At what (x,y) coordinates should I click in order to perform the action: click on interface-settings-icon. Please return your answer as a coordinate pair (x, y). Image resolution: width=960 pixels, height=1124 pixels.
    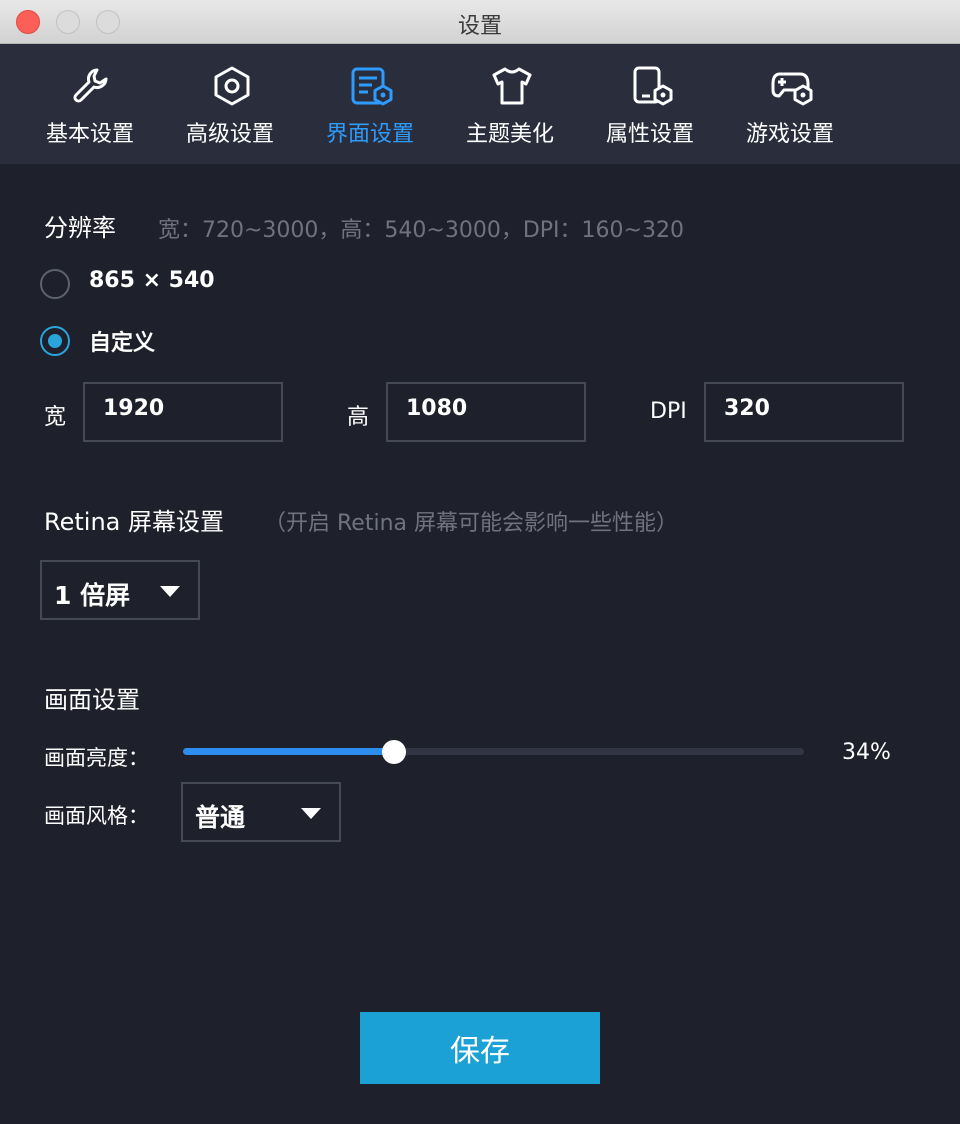
    Looking at the image, I should click on (372, 86).